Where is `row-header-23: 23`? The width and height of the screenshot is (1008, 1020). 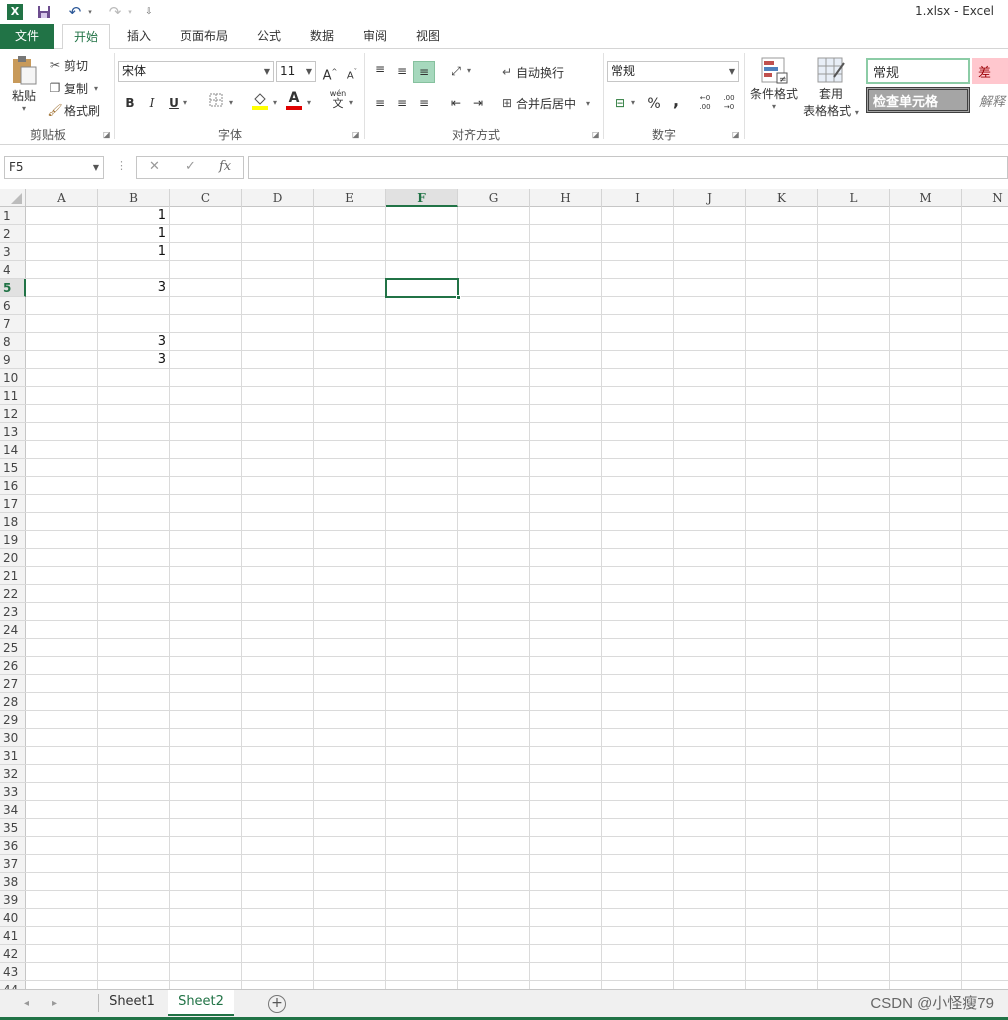 row-header-23: 23 is located at coordinates (13, 612).